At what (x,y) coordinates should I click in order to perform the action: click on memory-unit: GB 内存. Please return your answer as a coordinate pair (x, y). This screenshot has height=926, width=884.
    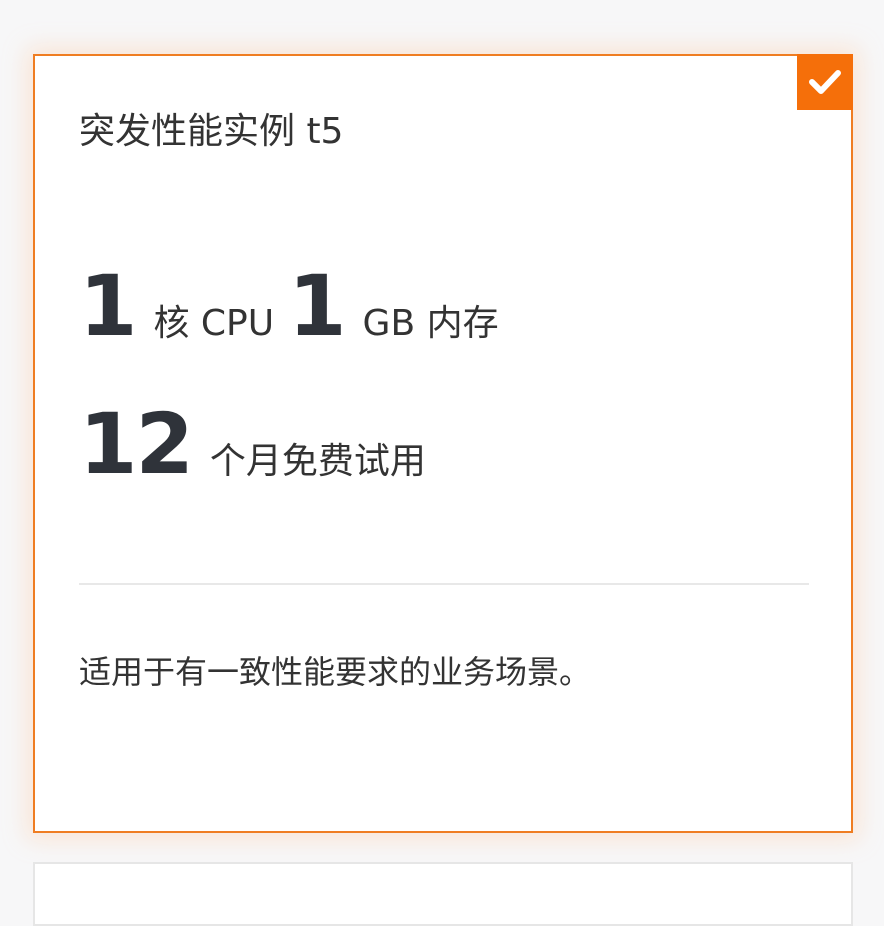
    Looking at the image, I should click on (430, 323).